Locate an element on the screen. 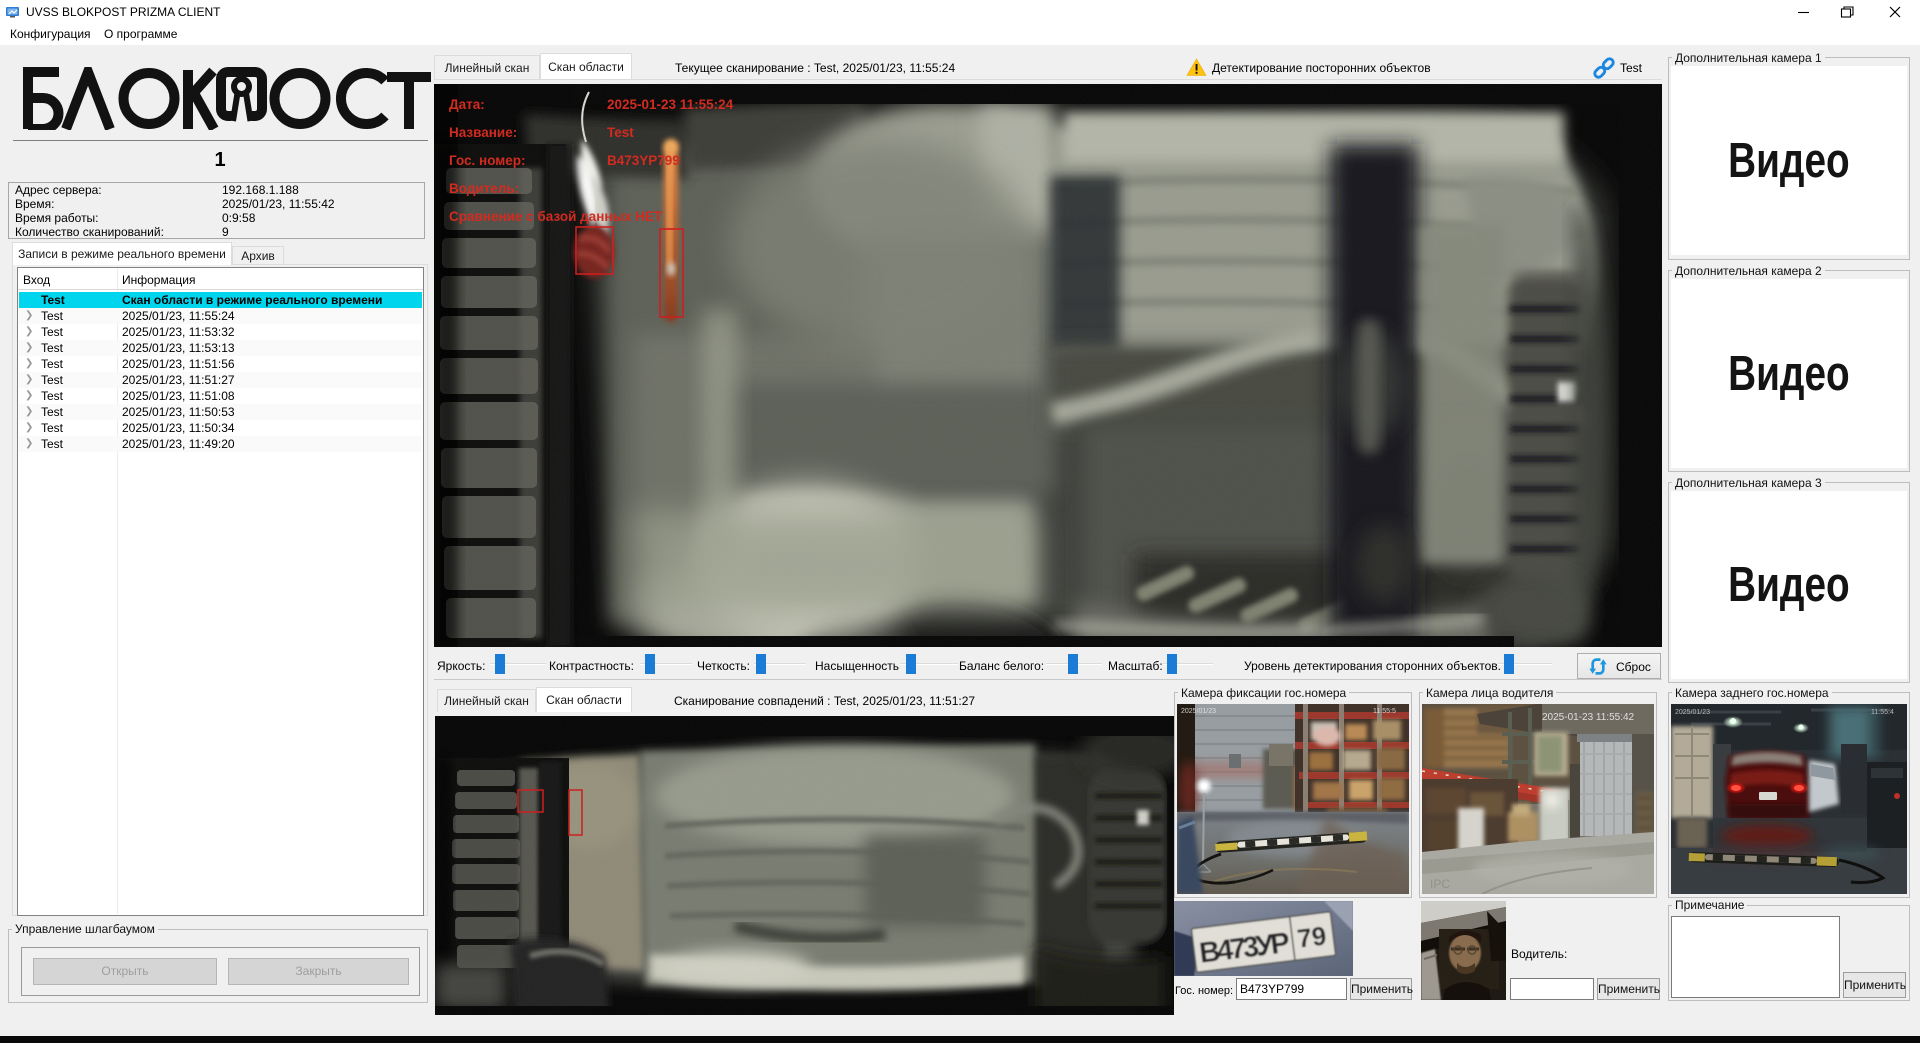 This screenshot has height=1043, width=1920. svg-text: Сравнение с базой данных НЕТ is located at coordinates (556, 216).